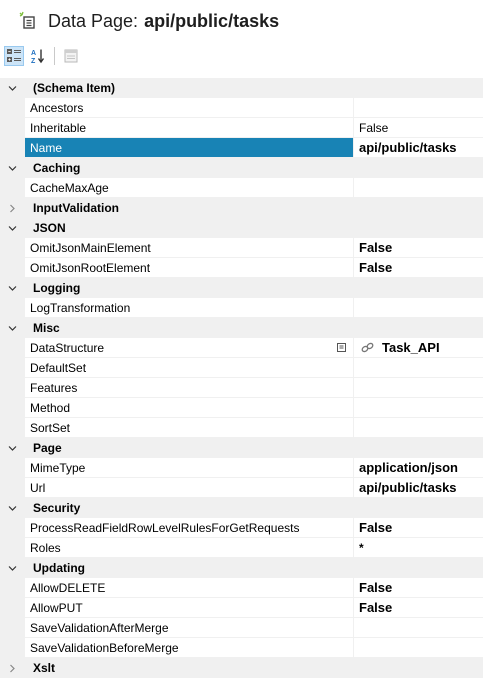 Image resolution: width=483 pixels, height=680 pixels. Describe the element at coordinates (189, 387) in the screenshot. I see `property-name: Features` at that location.